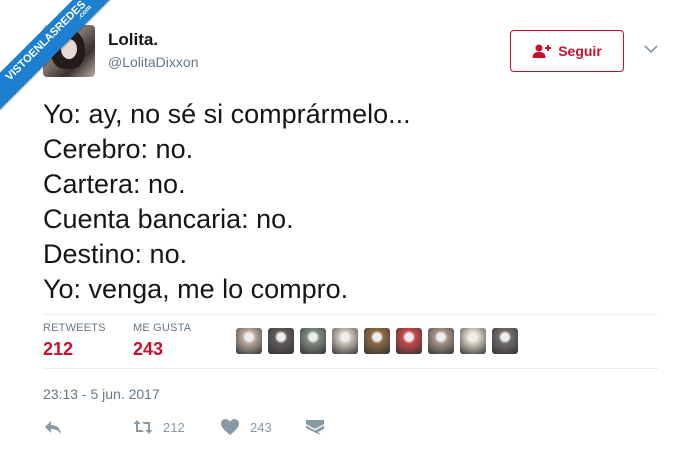 The height and width of the screenshot is (476, 695). I want to click on likes-count: 243, so click(148, 349).